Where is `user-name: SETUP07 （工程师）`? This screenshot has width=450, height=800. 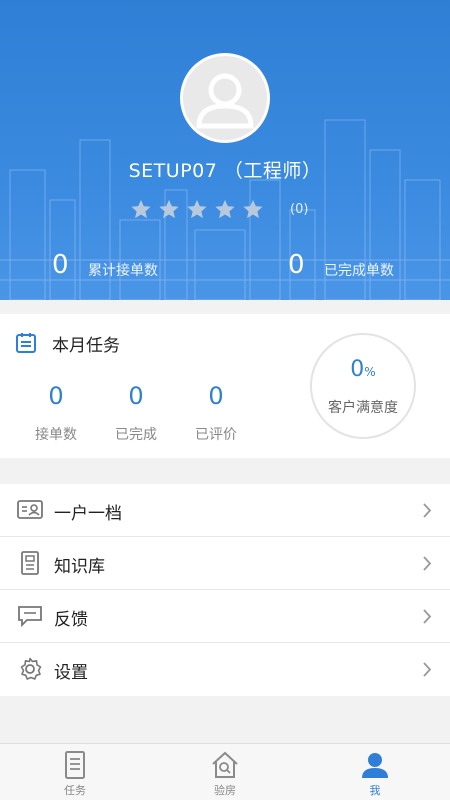
user-name: SETUP07 （工程师） is located at coordinates (225, 171).